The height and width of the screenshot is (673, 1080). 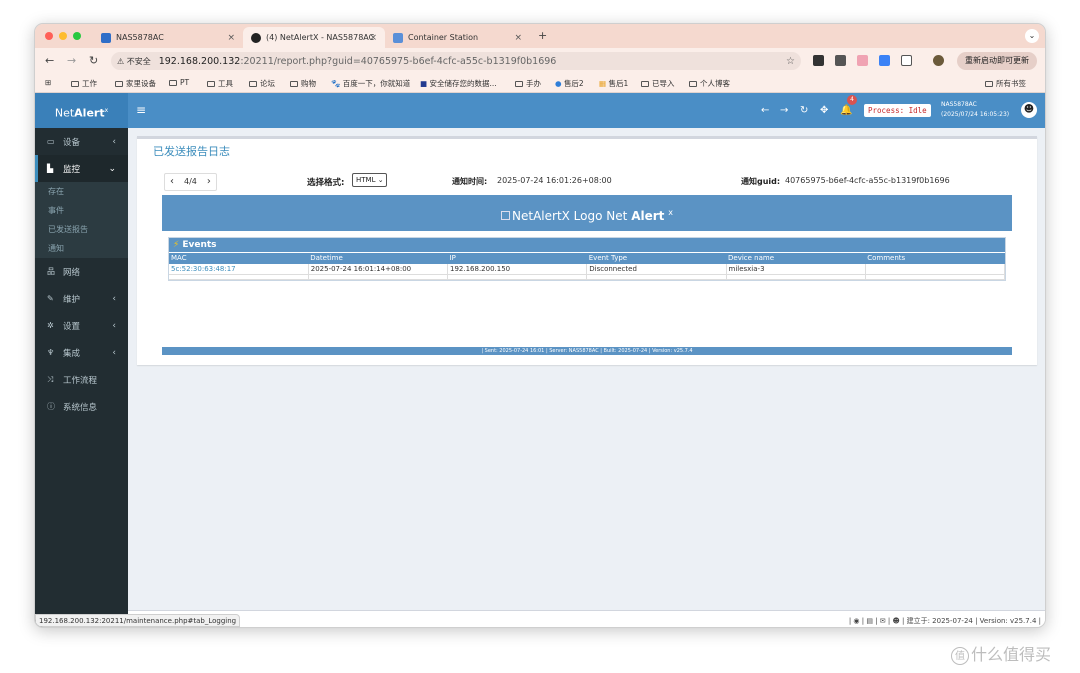 What do you see at coordinates (51, 406) in the screenshot?
I see `info-icon: ⓘ` at bounding box center [51, 406].